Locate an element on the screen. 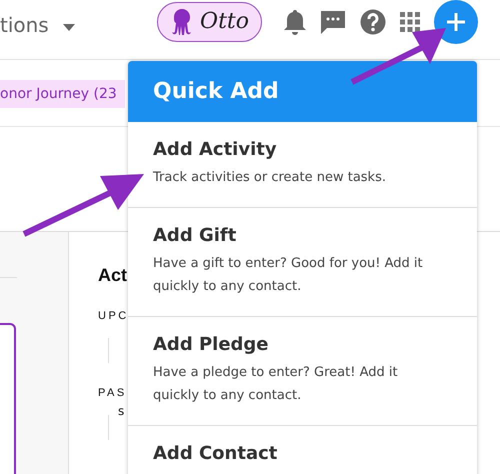  caret-icon is located at coordinates (68, 27).